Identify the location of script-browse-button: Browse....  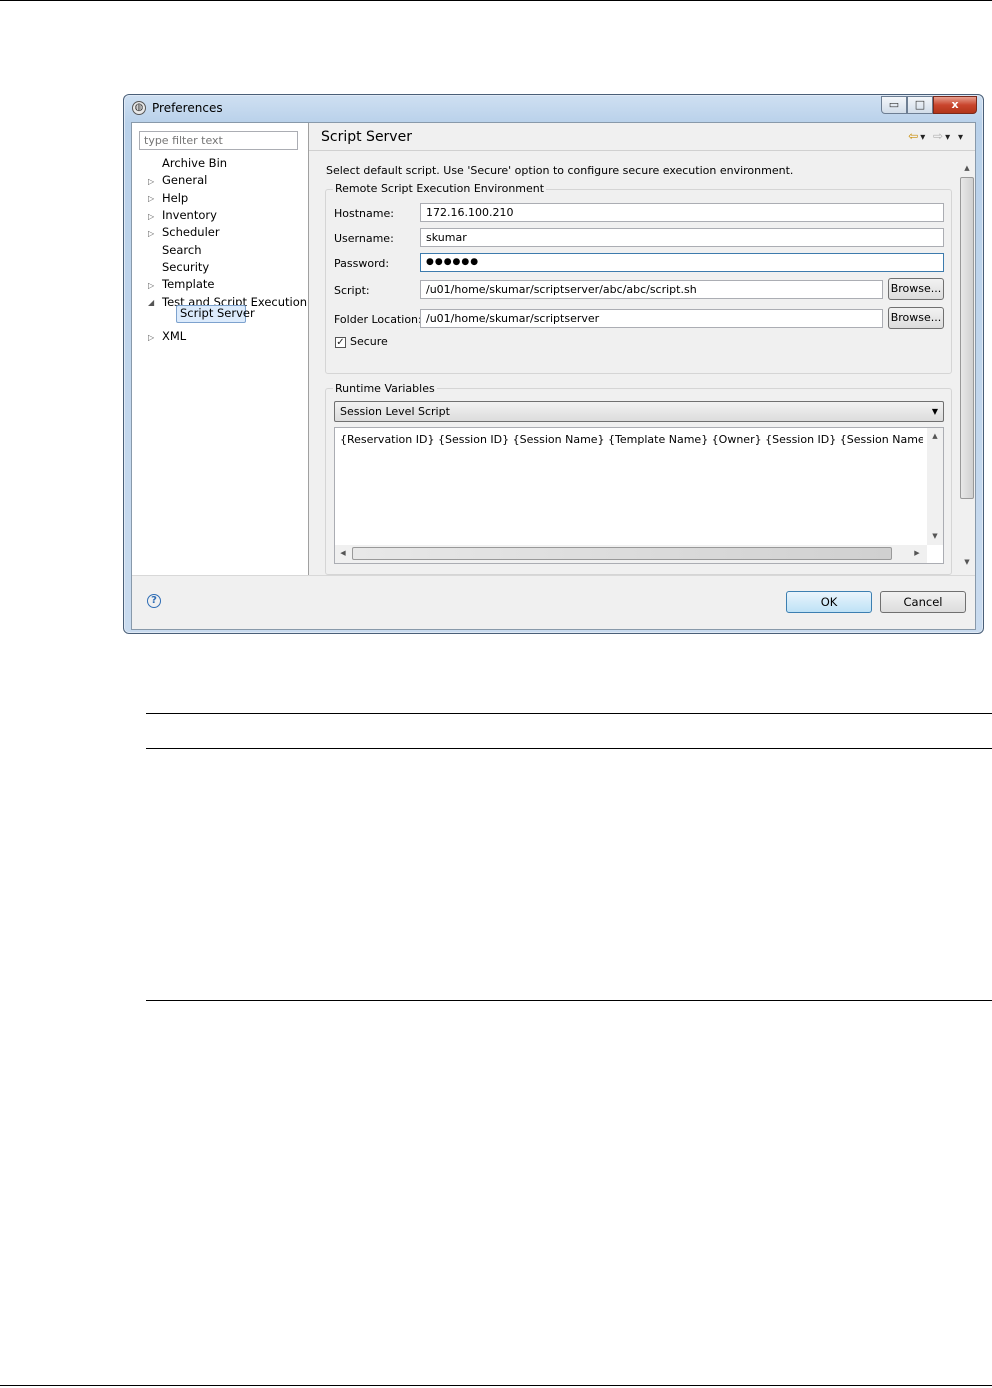
(916, 289).